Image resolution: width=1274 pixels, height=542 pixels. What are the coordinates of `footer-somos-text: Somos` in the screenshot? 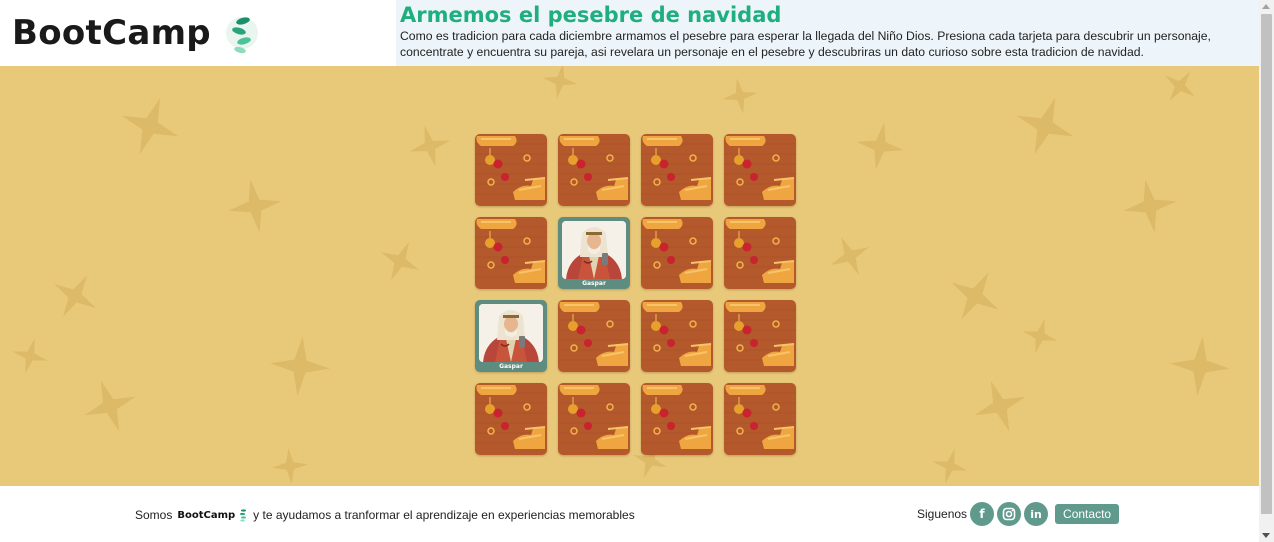 It's located at (154, 515).